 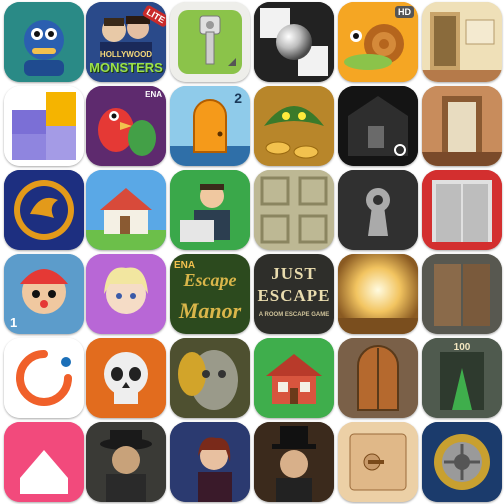 I want to click on keyhole-app-icon, so click(x=378, y=210).